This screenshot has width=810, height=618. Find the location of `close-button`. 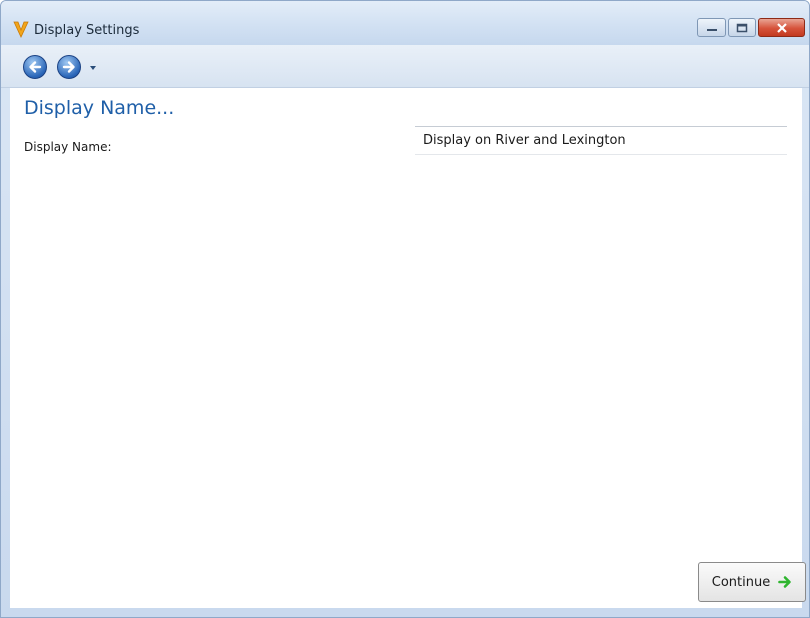

close-button is located at coordinates (781, 27).